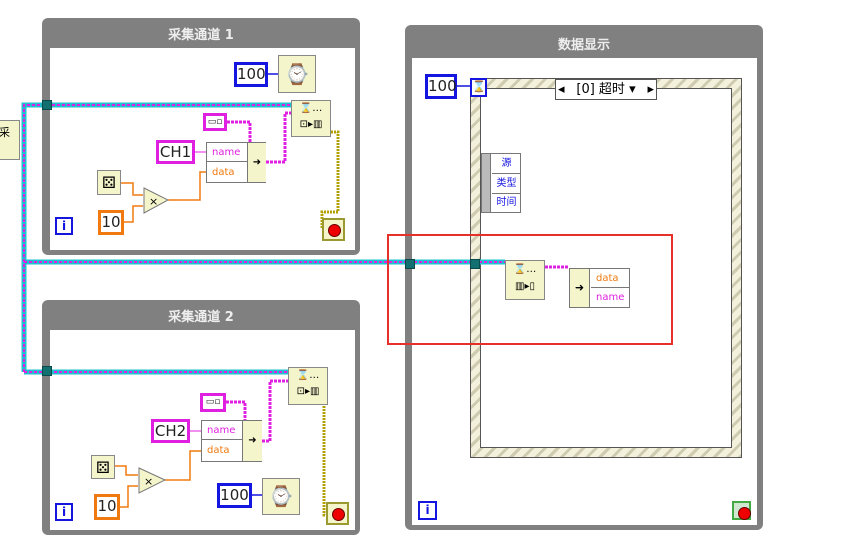 Image resolution: width=853 pixels, height=555 pixels. What do you see at coordinates (441, 86) in the screenshot?
I see `timeout-constant: 100` at bounding box center [441, 86].